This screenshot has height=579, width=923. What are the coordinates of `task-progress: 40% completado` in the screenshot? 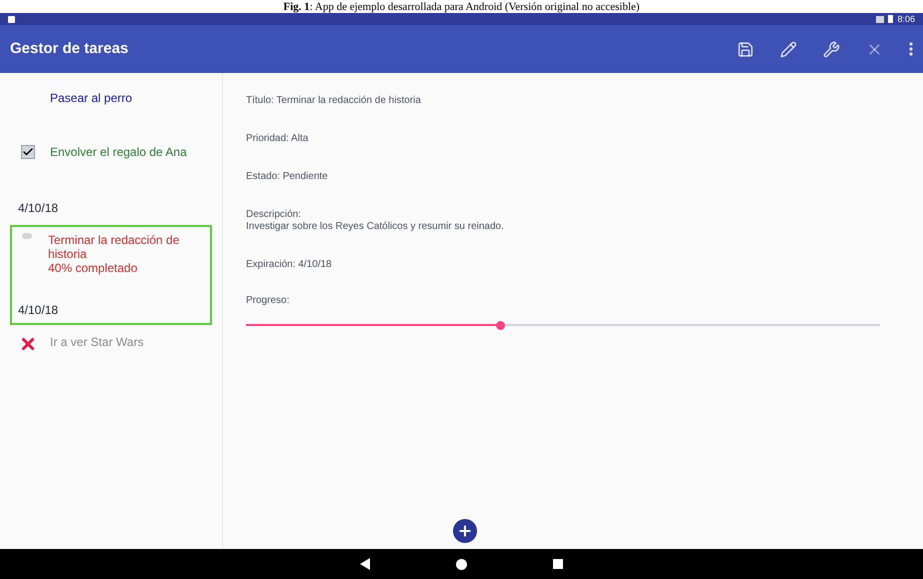 It's located at (93, 268).